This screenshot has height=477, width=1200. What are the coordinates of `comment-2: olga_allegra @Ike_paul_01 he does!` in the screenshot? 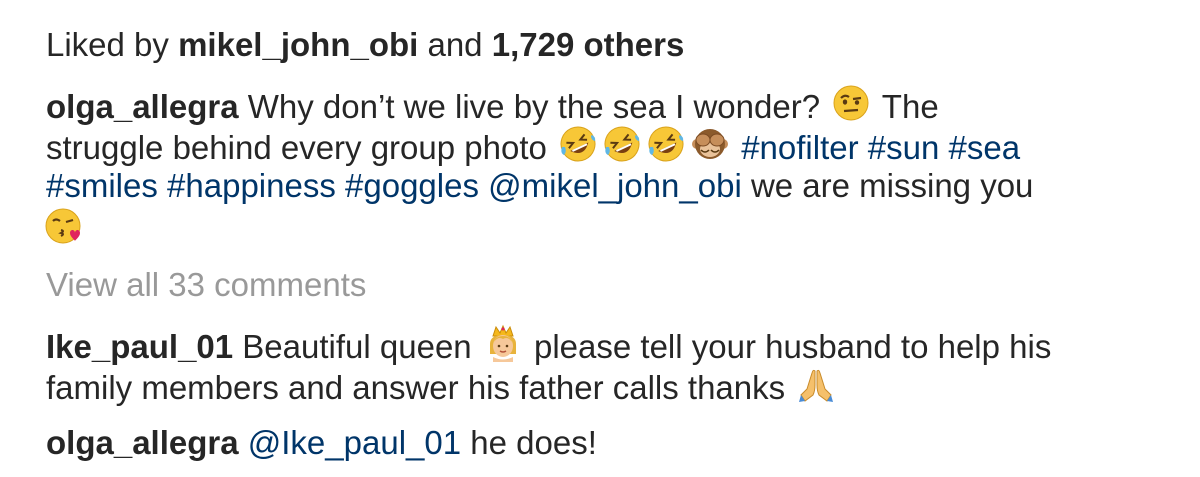 It's located at (321, 443).